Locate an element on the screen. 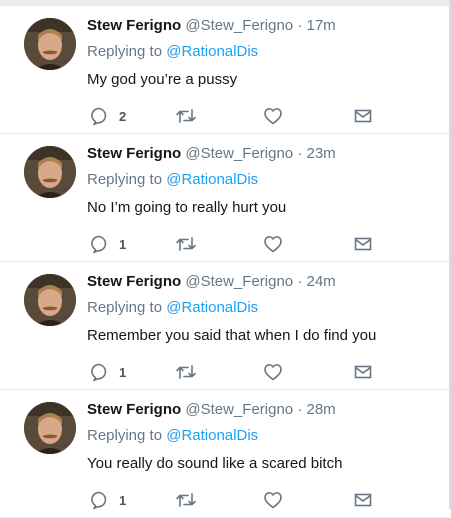 Image resolution: width=451 pixels, height=518 pixels. tweet-header: Stew Ferigno @Stew_Ferigno · 24m is located at coordinates (211, 281).